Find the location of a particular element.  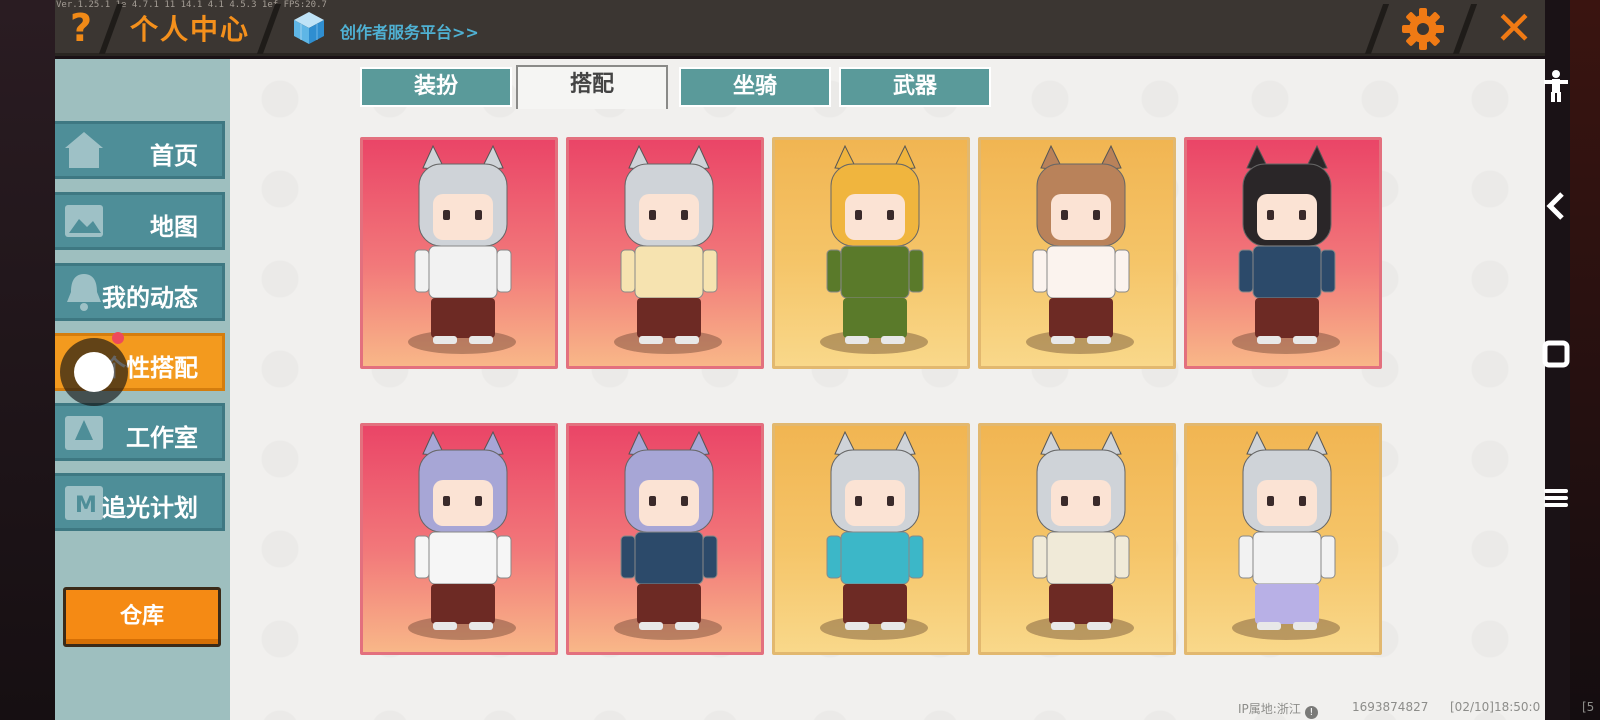

ip-location: IP属地:浙江! is located at coordinates (1278, 709).